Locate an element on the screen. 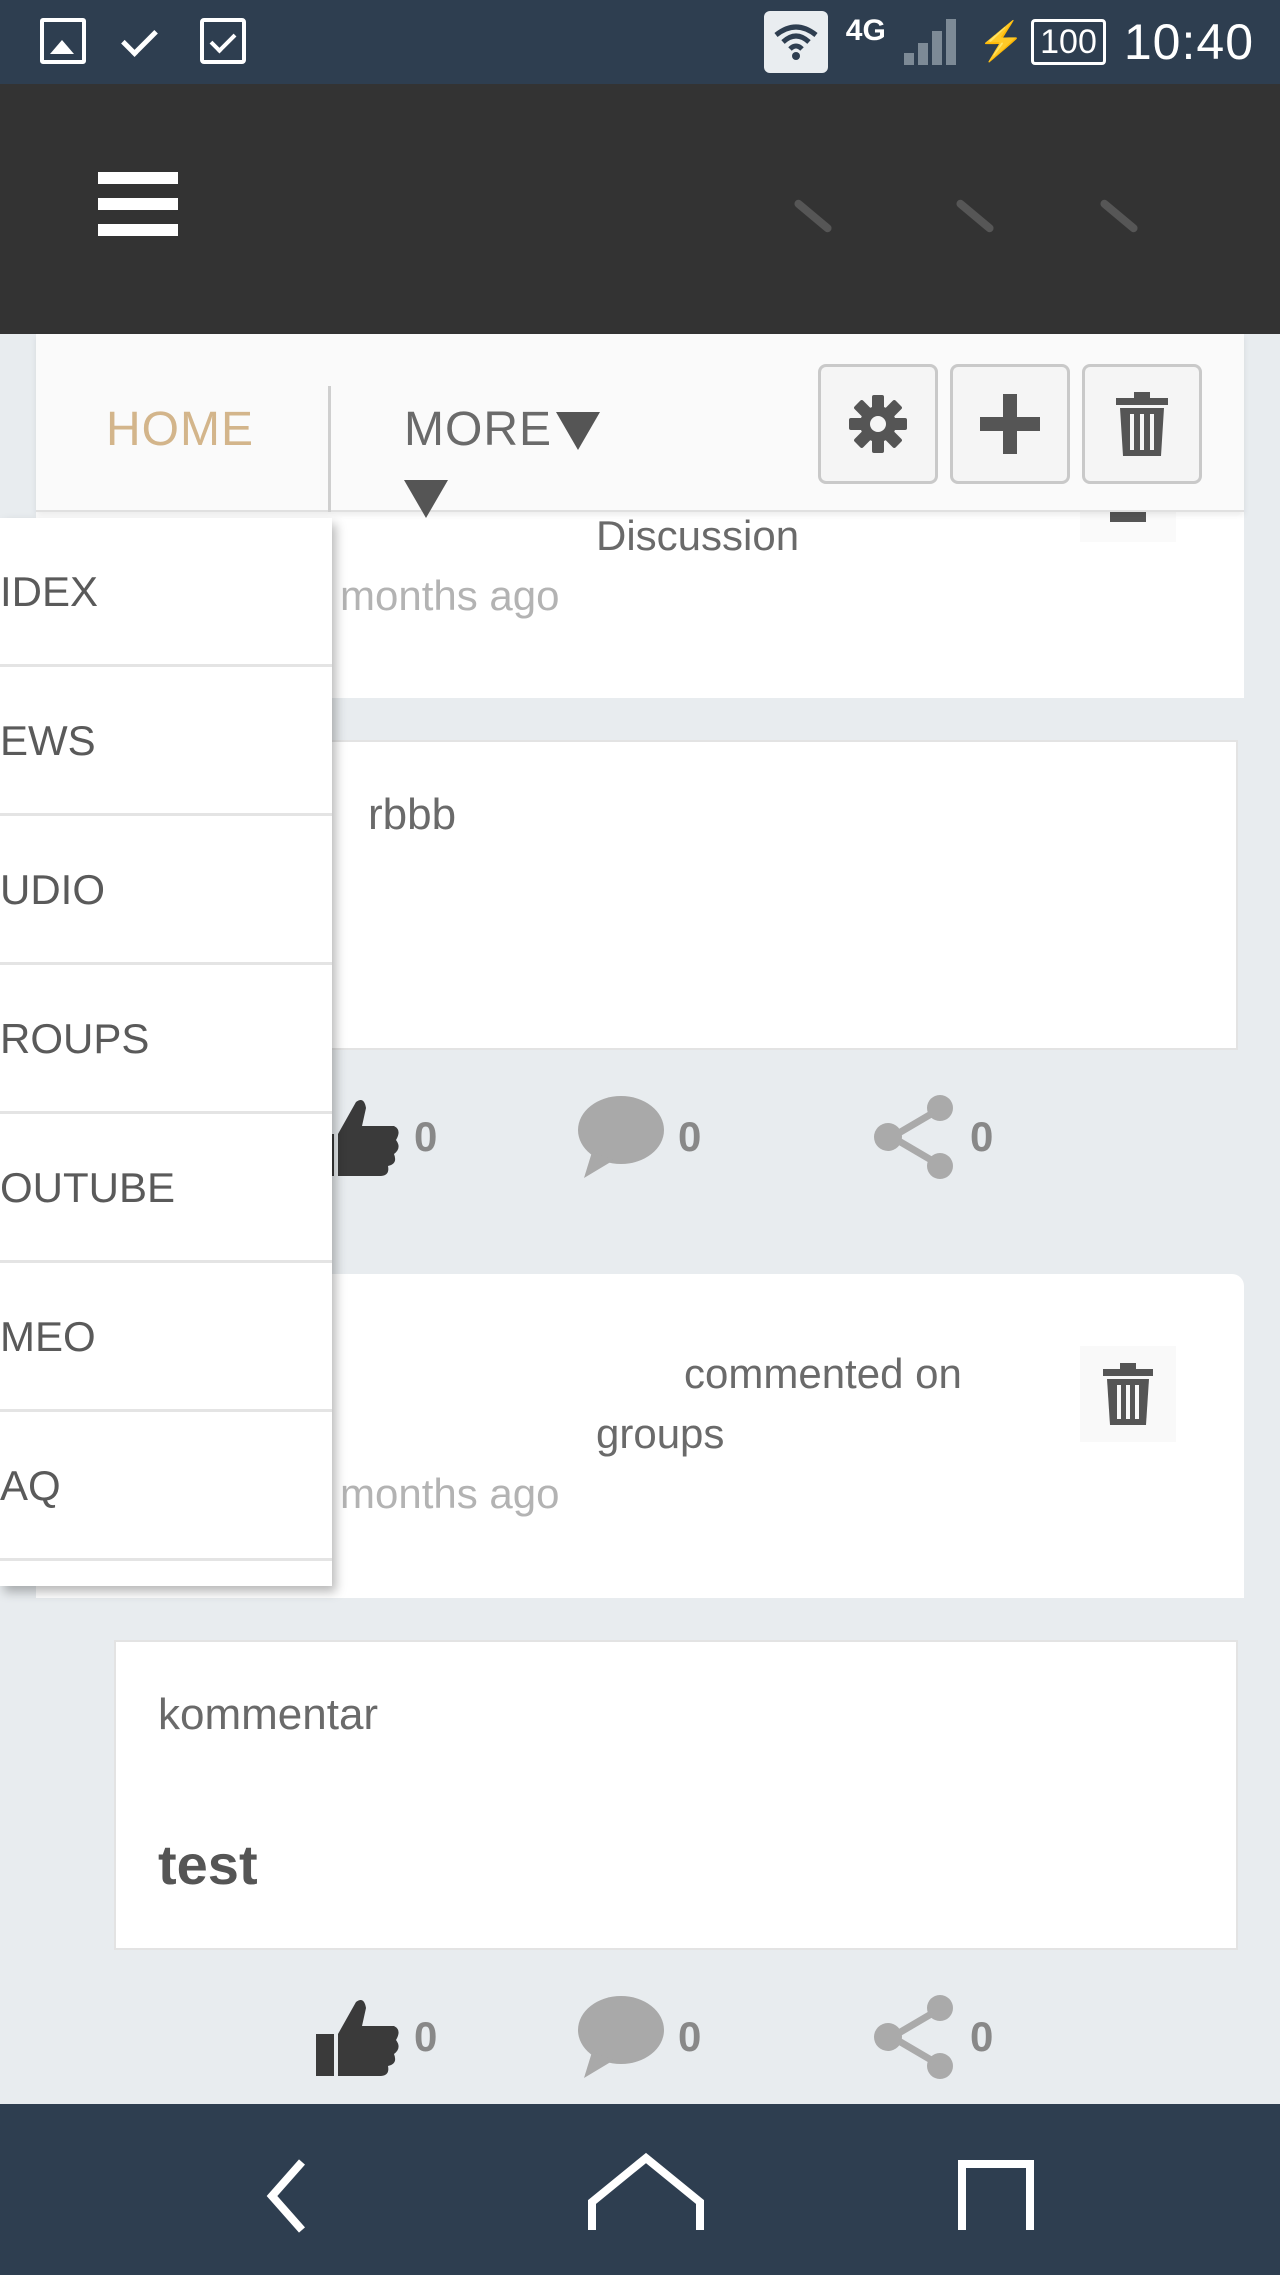 Image resolution: width=1280 pixels, height=2275 pixels. menu-item: OUTUBE is located at coordinates (166, 1188).